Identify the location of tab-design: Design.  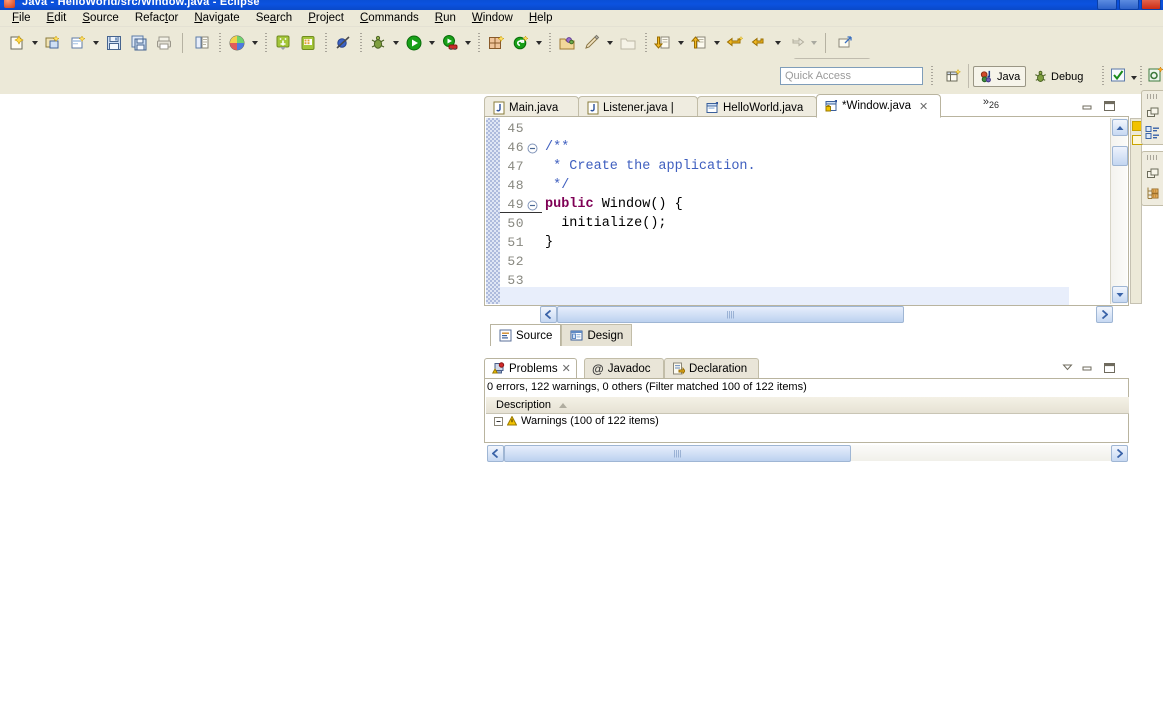
(597, 335).